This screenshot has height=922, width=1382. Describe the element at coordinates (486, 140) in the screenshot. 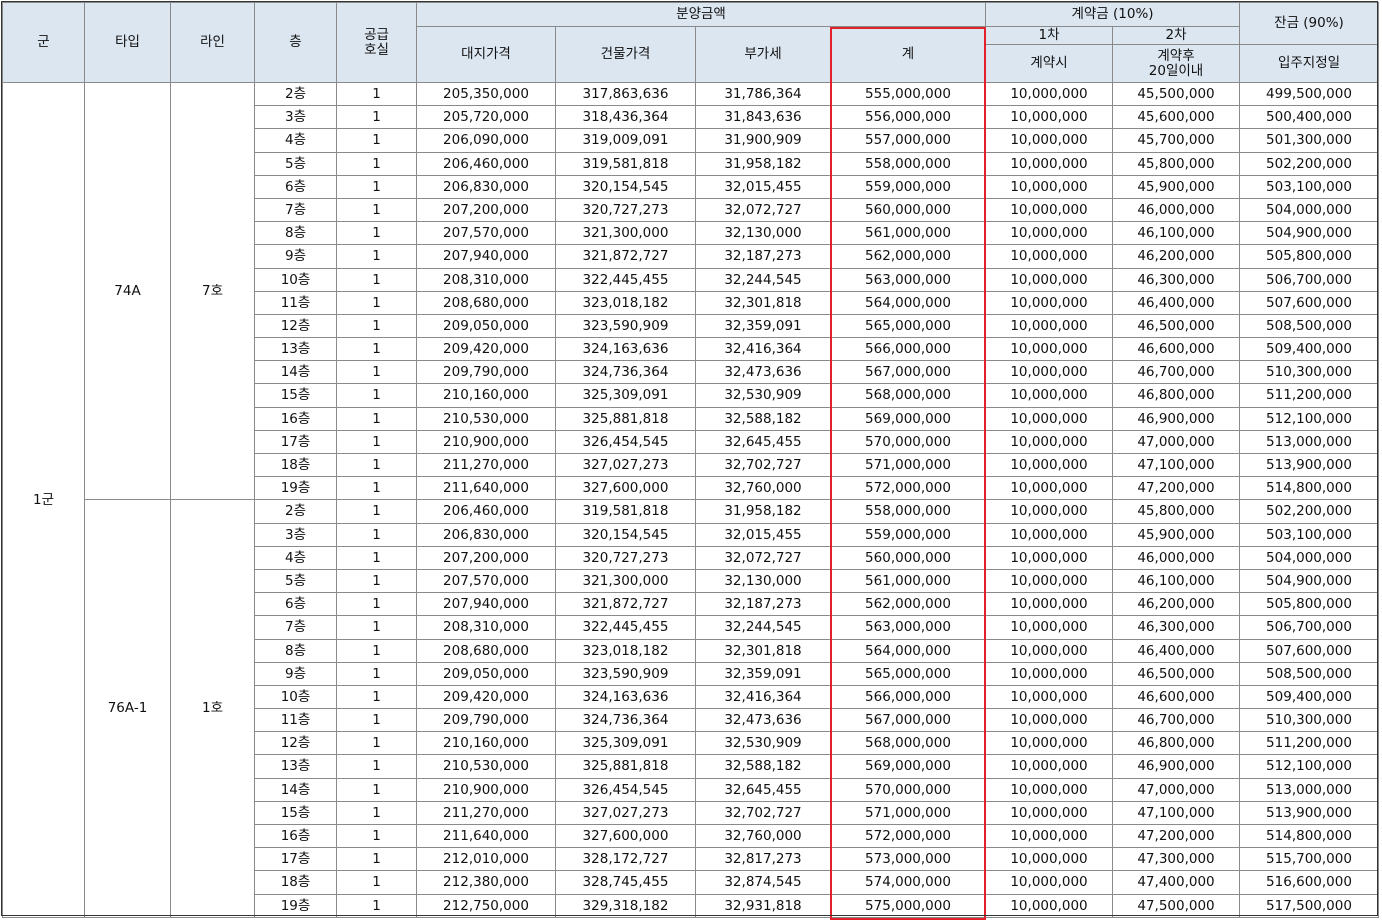

I see `land-price-cell: 206,090,000` at that location.